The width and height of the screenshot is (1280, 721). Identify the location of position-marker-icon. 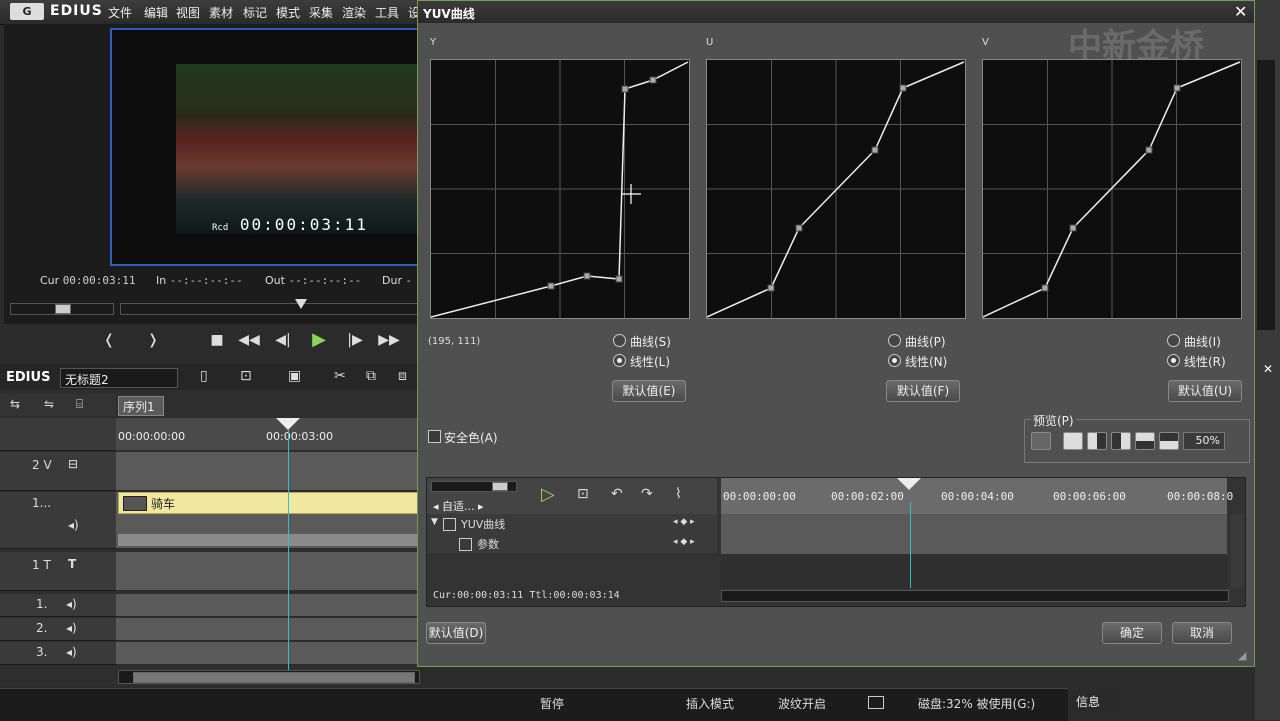
(301, 304).